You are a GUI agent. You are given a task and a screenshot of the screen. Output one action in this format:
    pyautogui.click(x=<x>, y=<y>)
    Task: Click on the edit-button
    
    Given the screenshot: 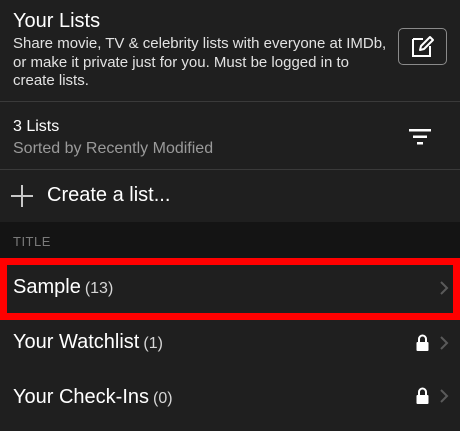 What is the action you would take?
    pyautogui.click(x=422, y=46)
    